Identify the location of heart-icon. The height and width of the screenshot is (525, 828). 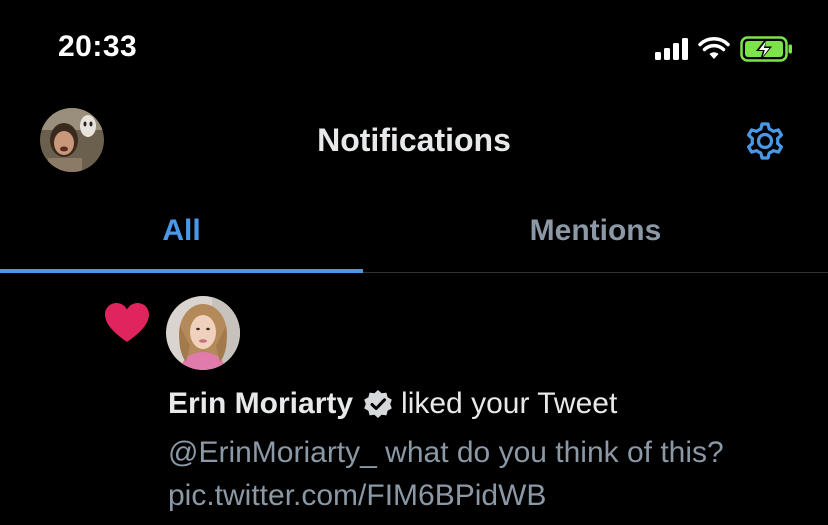
(127, 322).